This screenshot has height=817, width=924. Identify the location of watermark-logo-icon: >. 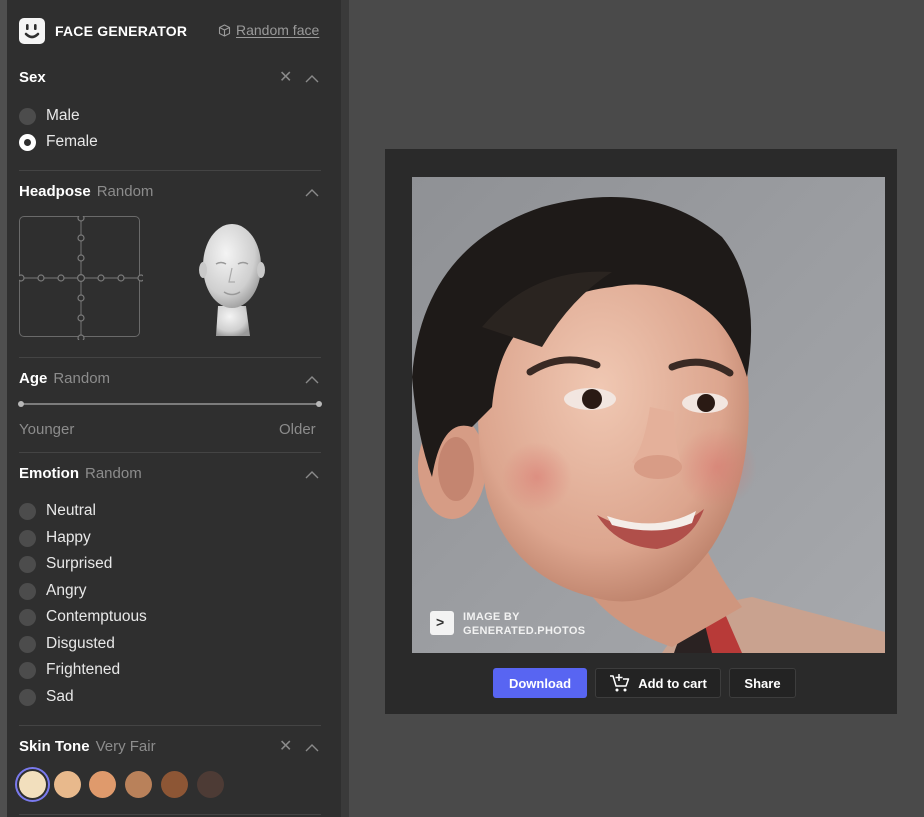
(442, 623).